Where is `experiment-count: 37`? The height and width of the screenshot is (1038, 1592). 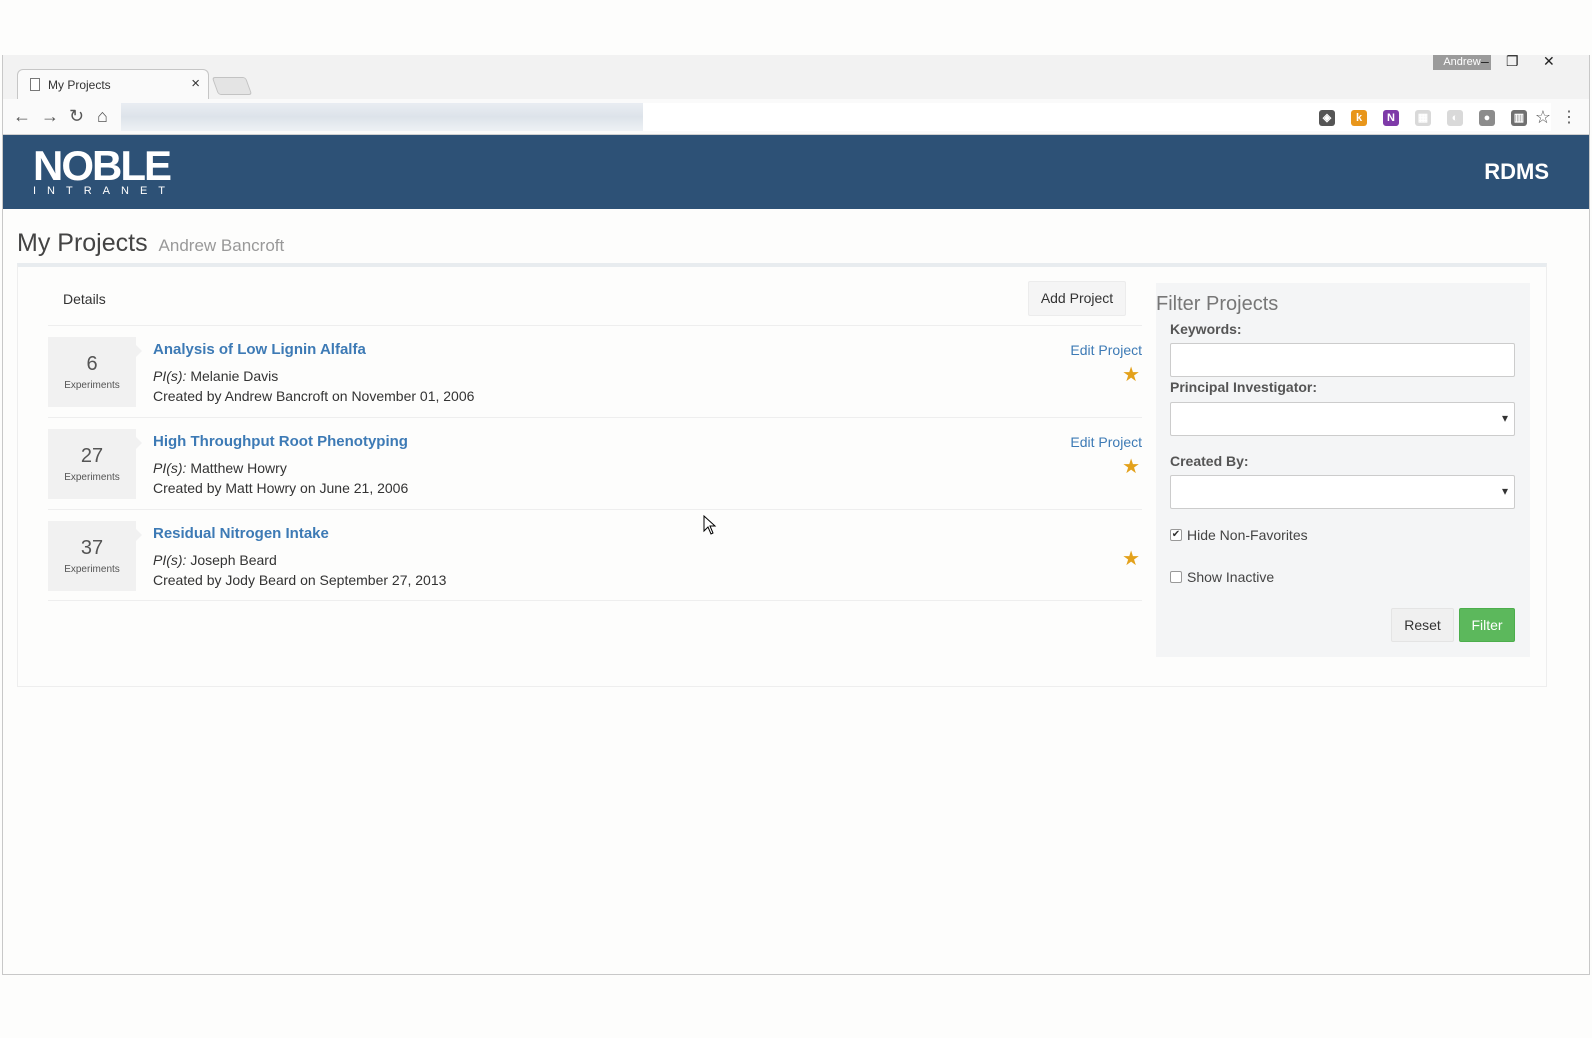
experiment-count: 37 is located at coordinates (92, 548).